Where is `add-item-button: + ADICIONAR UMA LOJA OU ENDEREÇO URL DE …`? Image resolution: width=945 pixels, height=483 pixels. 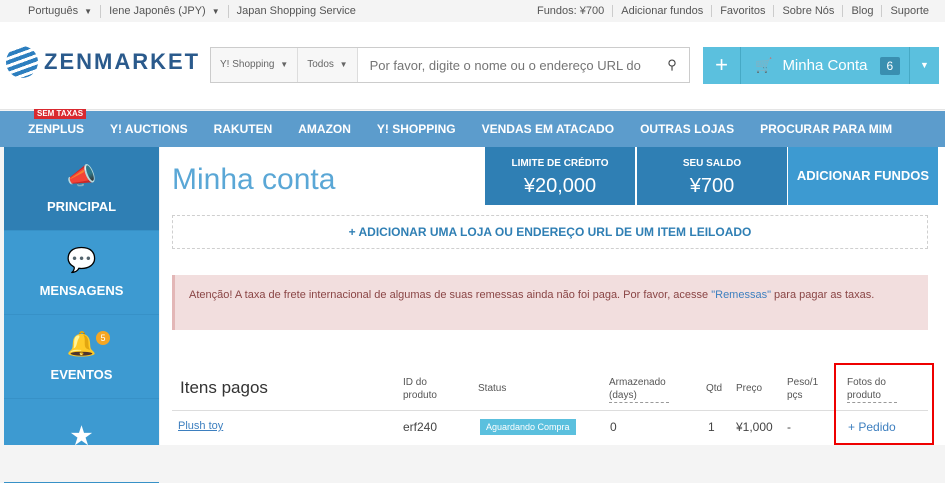
add-item-button: + ADICIONAR UMA LOJA OU ENDEREÇO URL DE … is located at coordinates (550, 232).